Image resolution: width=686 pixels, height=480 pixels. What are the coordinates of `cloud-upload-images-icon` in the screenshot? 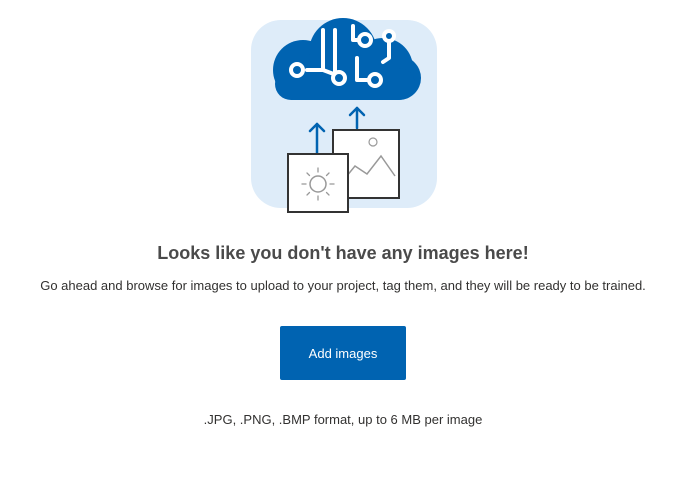 It's located at (344, 118).